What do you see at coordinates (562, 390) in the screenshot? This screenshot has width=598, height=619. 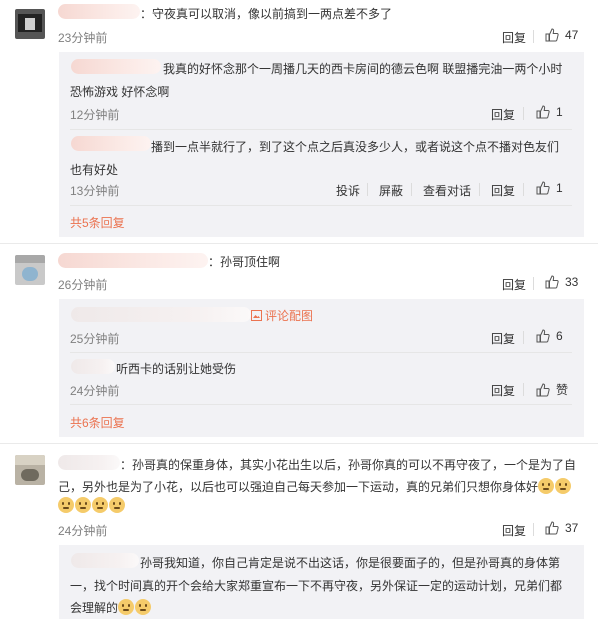 I see `like-label: 赞` at bounding box center [562, 390].